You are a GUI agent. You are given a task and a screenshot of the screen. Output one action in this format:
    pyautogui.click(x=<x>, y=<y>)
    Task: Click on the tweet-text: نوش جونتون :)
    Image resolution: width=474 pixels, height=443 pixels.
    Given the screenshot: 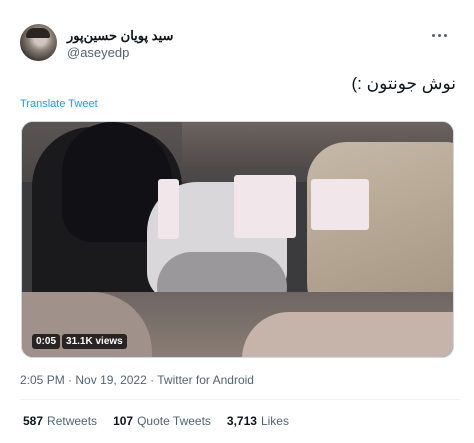 What is the action you would take?
    pyautogui.click(x=403, y=83)
    